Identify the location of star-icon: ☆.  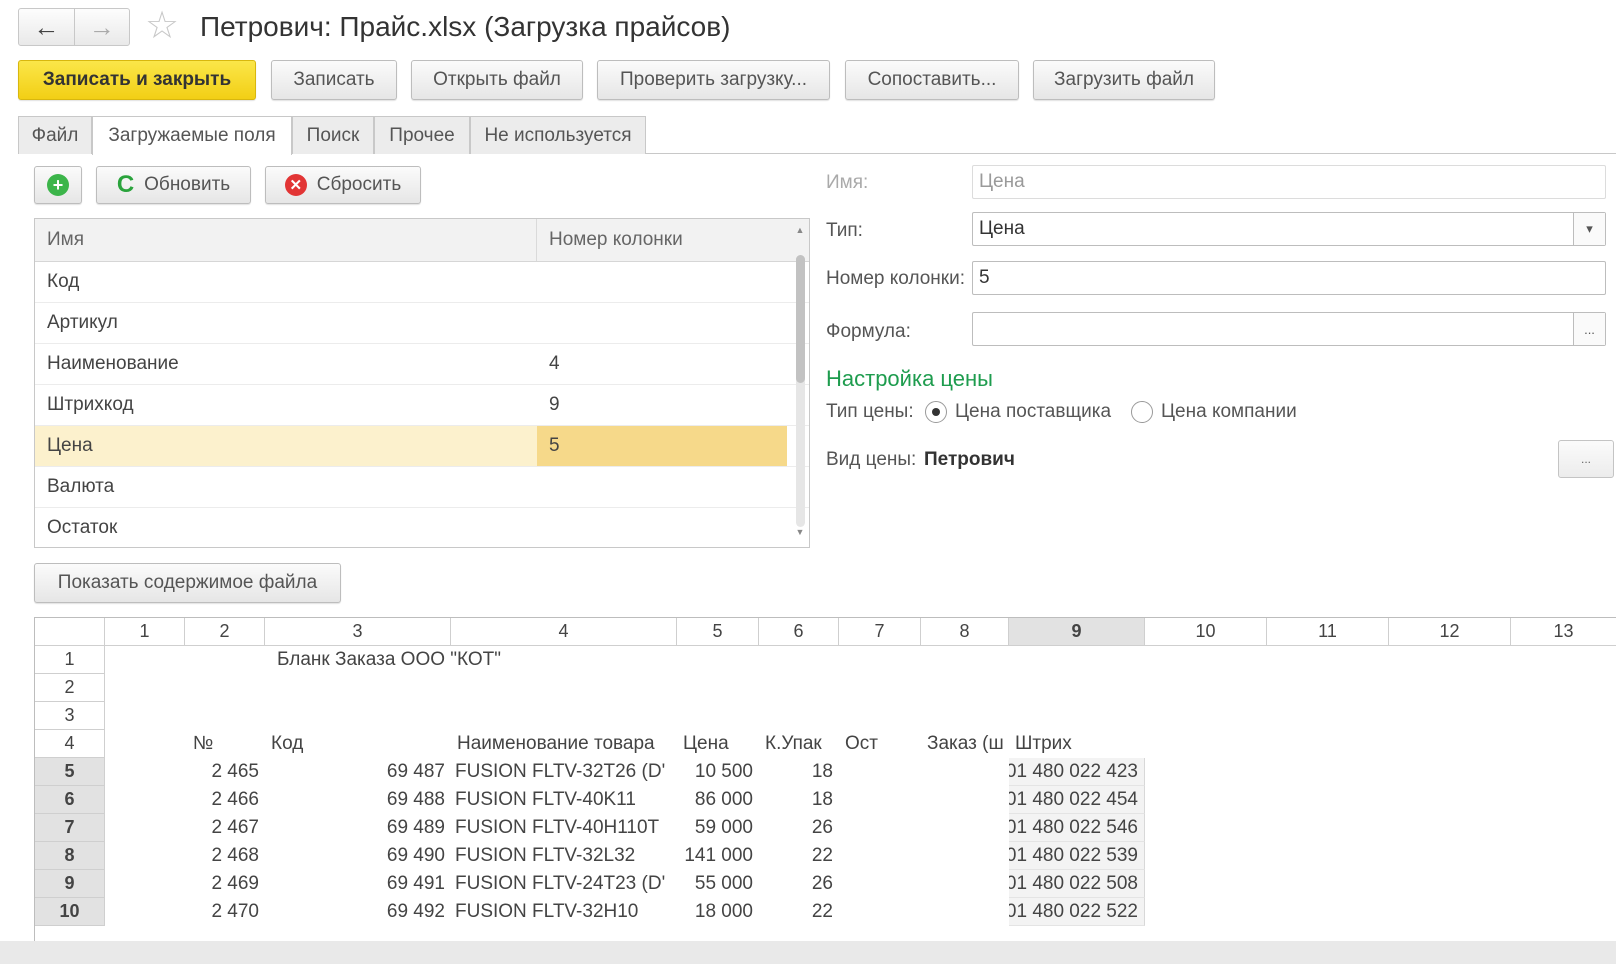
(162, 26).